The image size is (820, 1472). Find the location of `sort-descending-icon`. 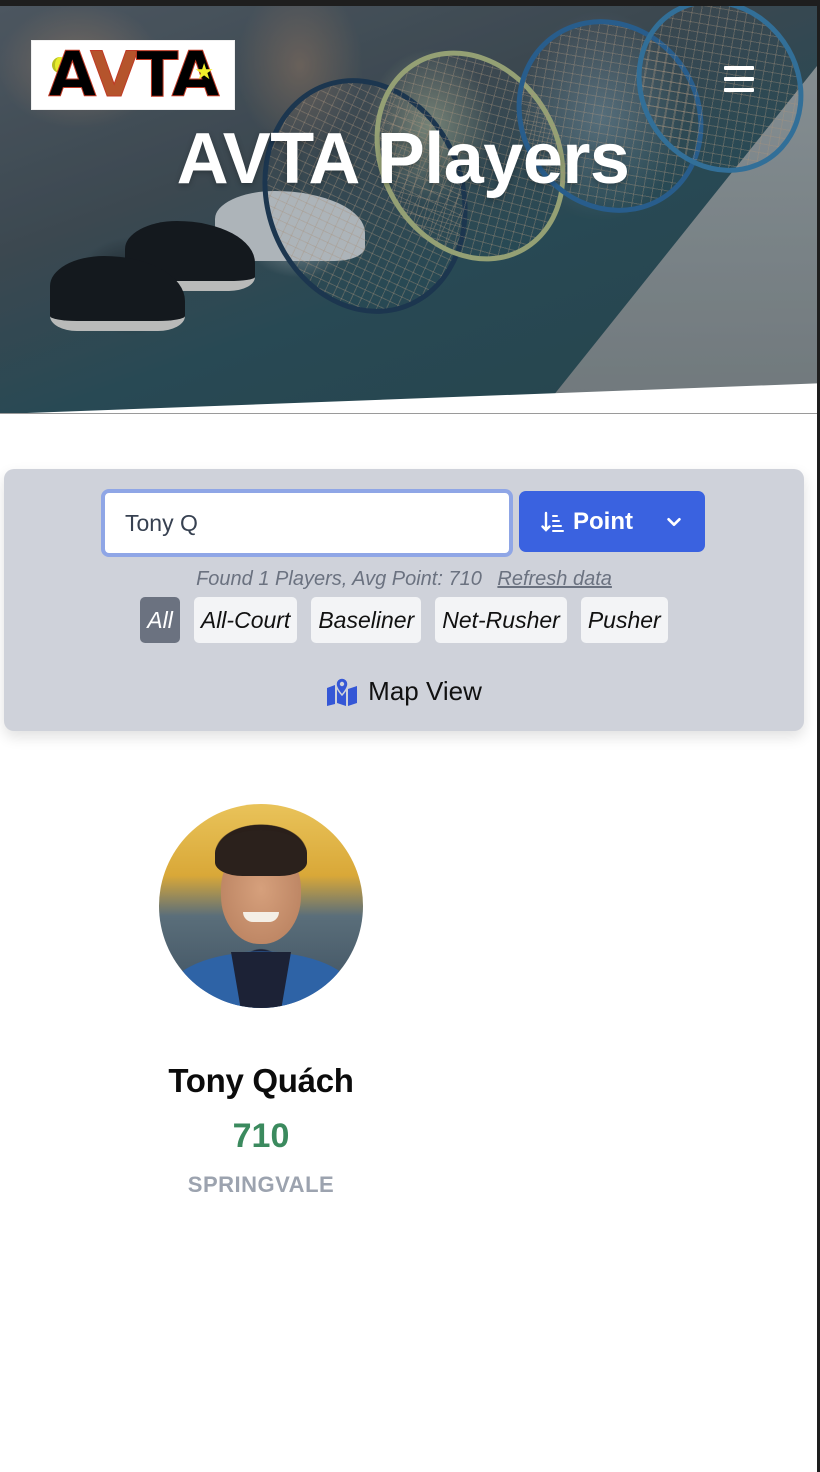

sort-descending-icon is located at coordinates (552, 521).